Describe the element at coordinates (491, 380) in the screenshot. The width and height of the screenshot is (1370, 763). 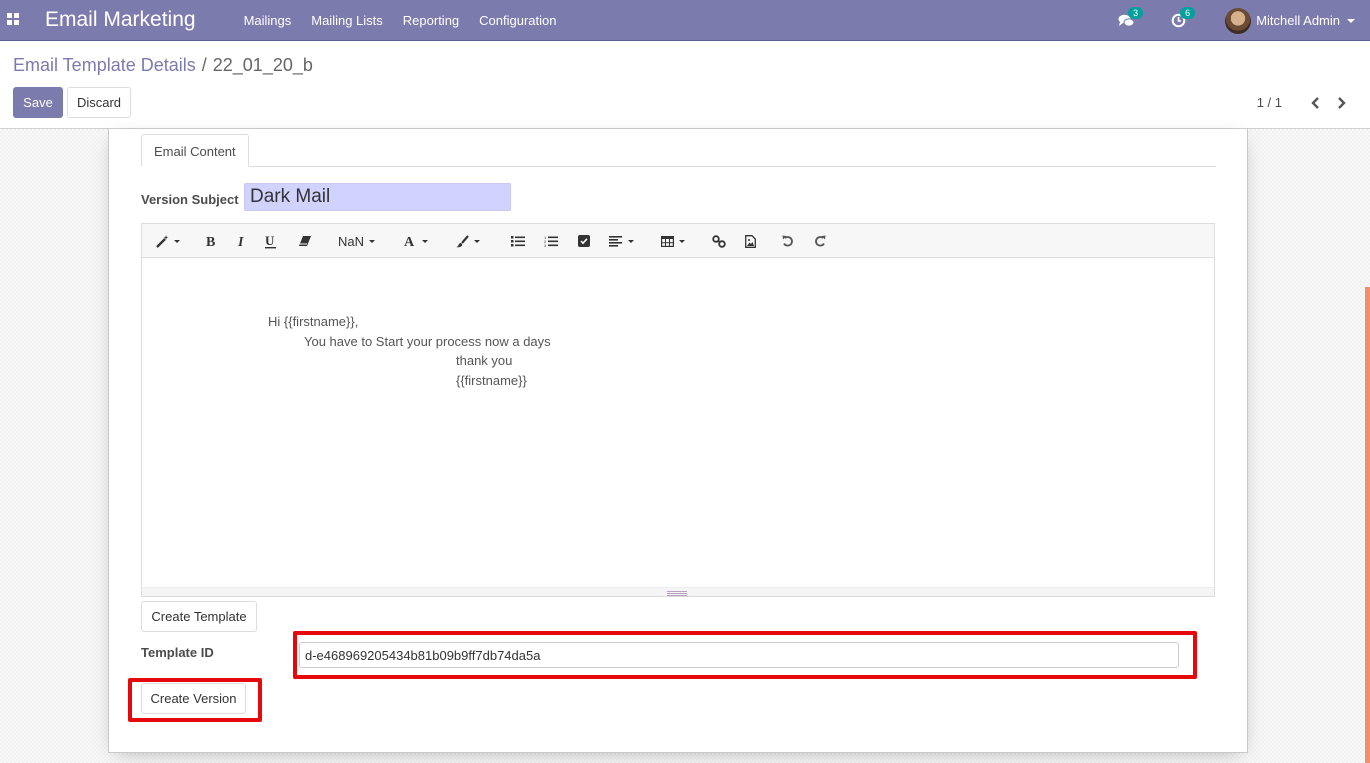
I see `body-line: {{firstname}}` at that location.